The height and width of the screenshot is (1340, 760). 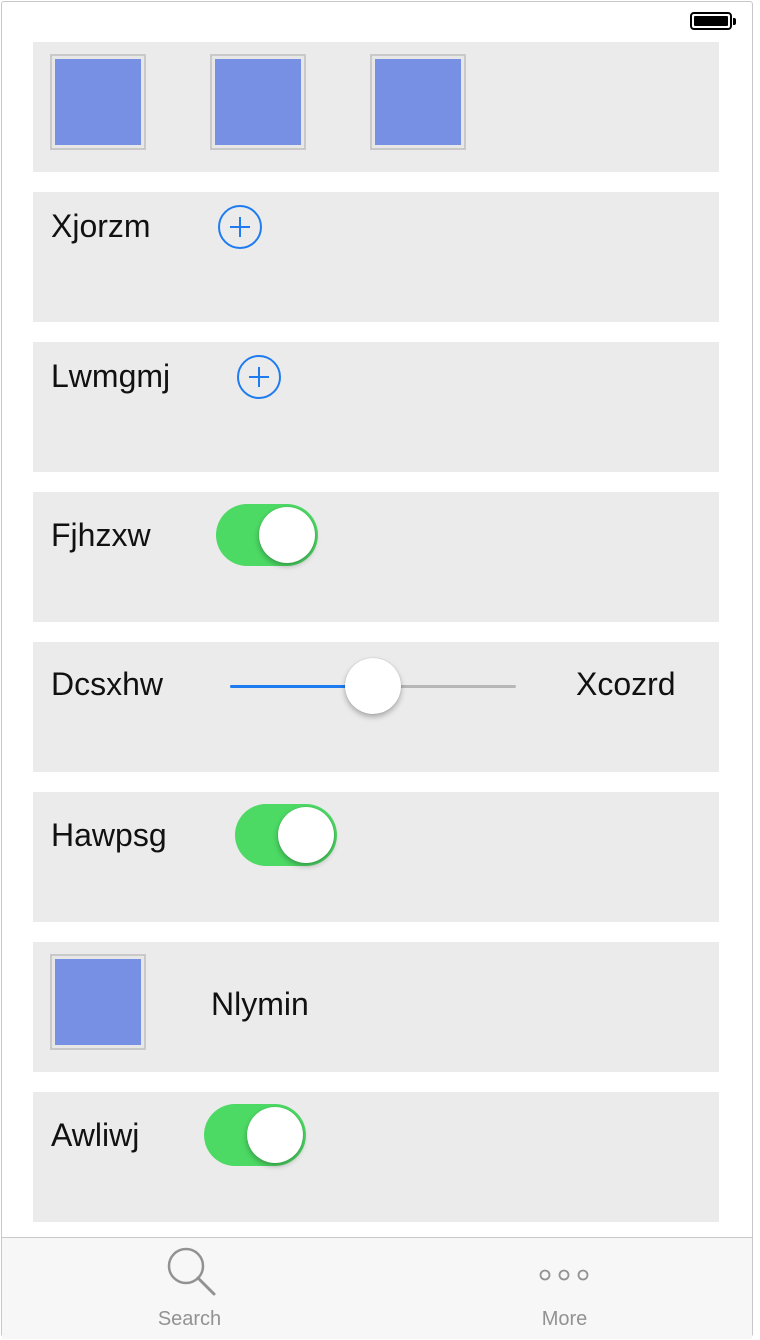 What do you see at coordinates (286, 835) in the screenshot?
I see `toggle-hawpsg` at bounding box center [286, 835].